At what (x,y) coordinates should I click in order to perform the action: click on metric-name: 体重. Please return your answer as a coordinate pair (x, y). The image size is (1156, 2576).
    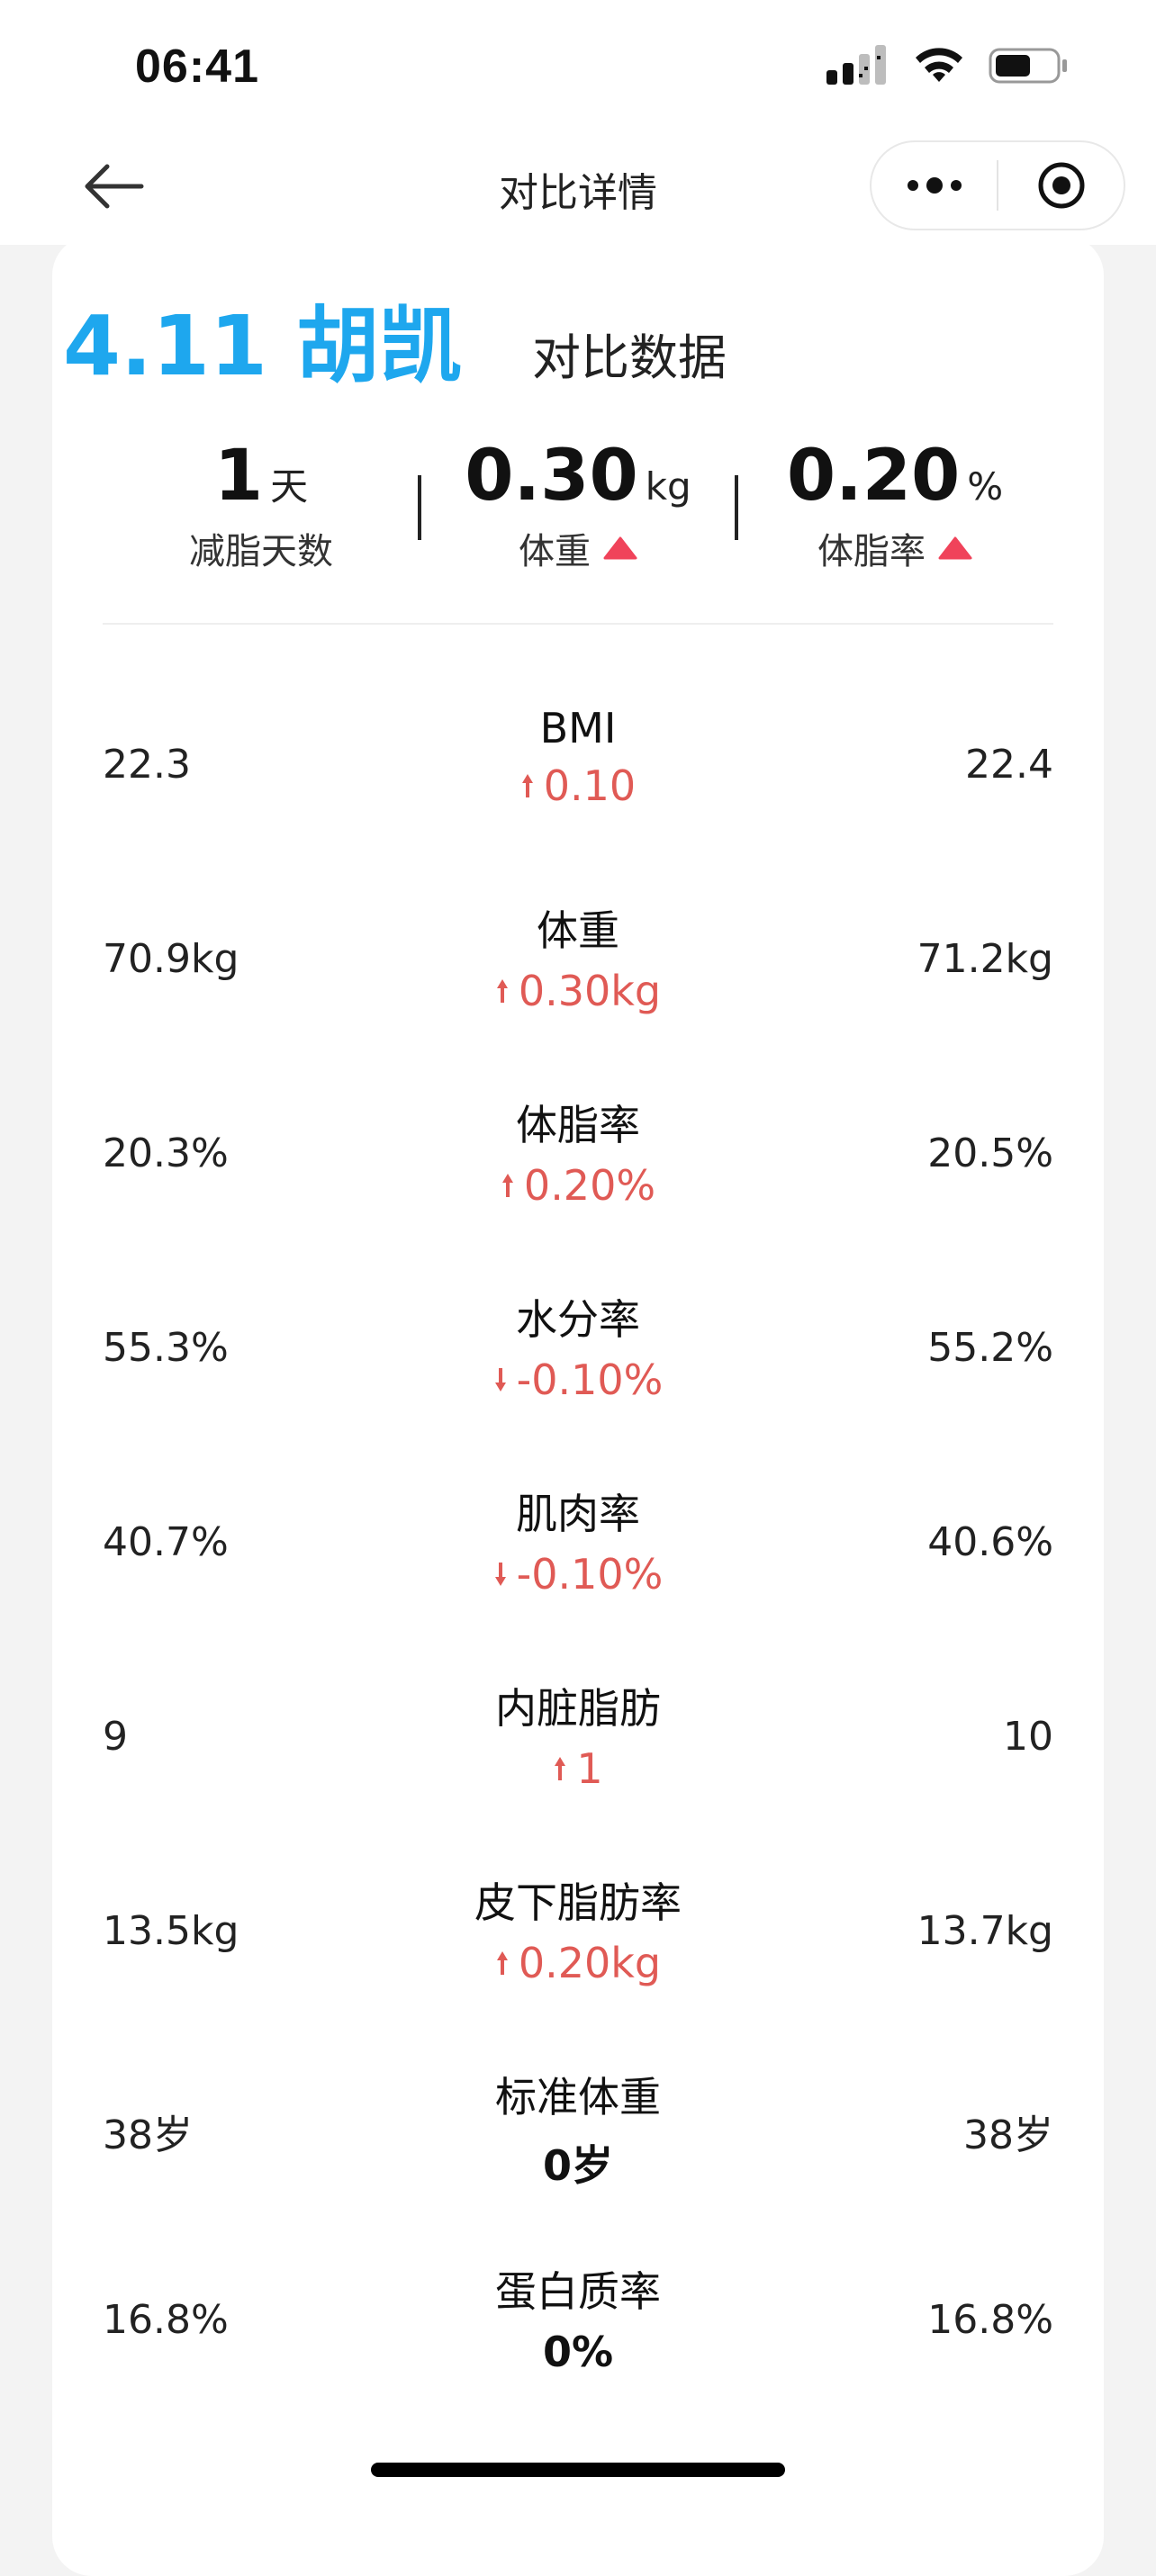
    Looking at the image, I should click on (578, 930).